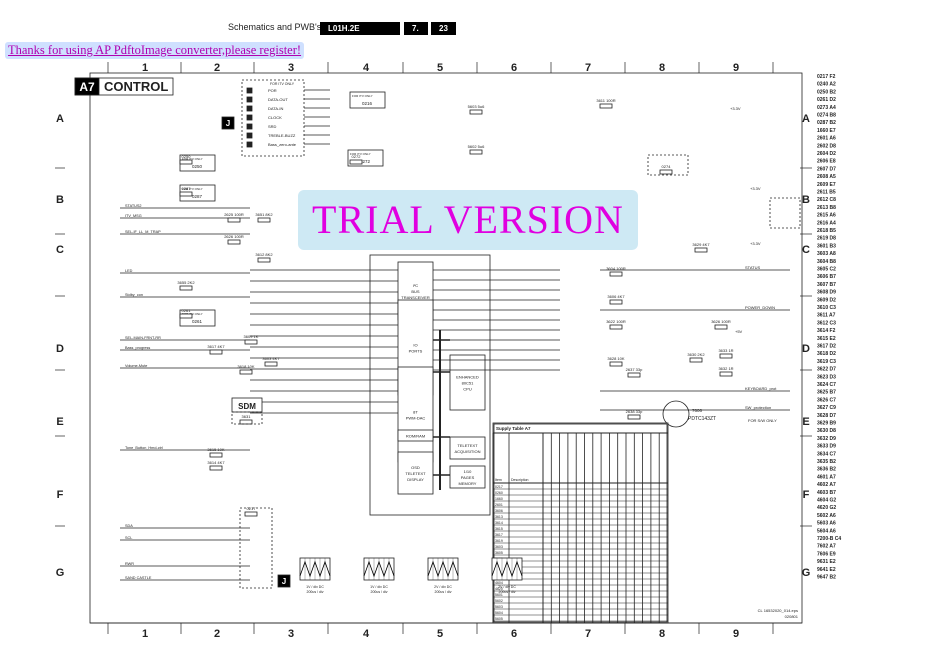  Describe the element at coordinates (264, 214) in the screenshot. I see `component-label: 3651 8K2` at that location.